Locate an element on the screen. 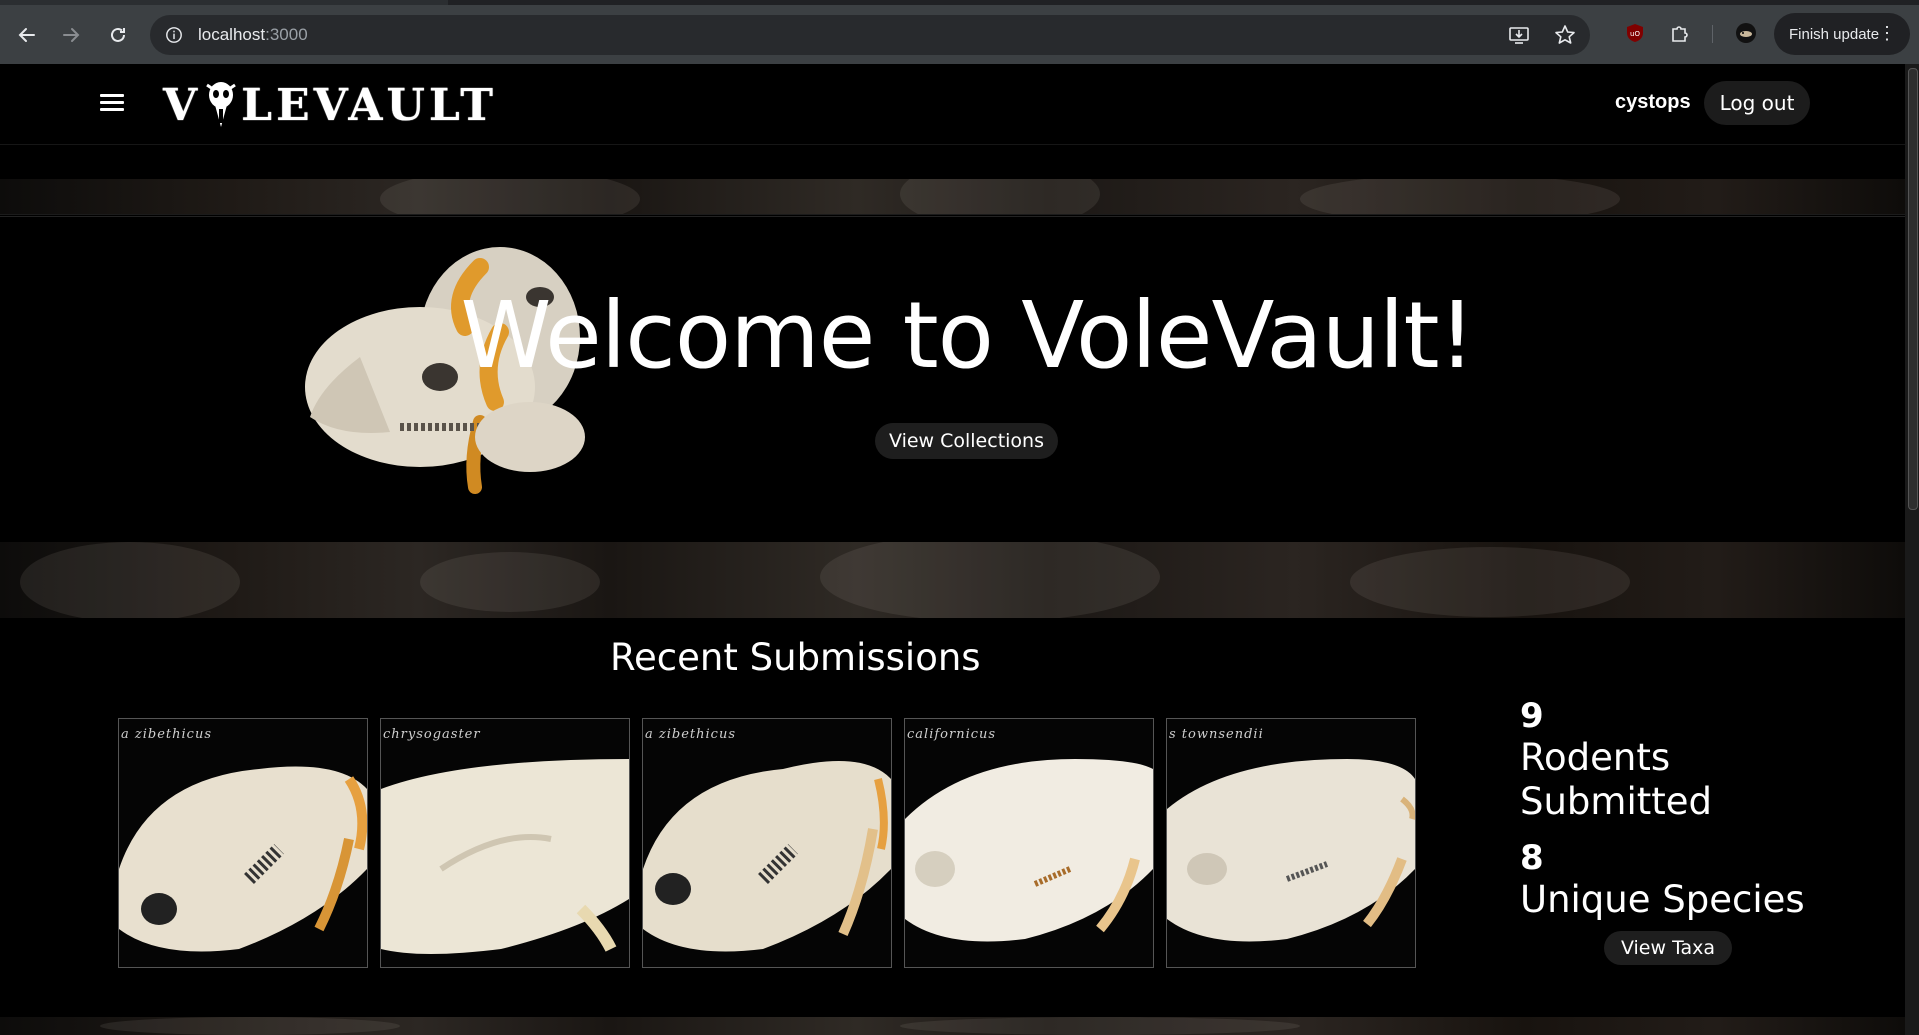 This screenshot has width=1919, height=1035. hamburger-icon is located at coordinates (112, 104).